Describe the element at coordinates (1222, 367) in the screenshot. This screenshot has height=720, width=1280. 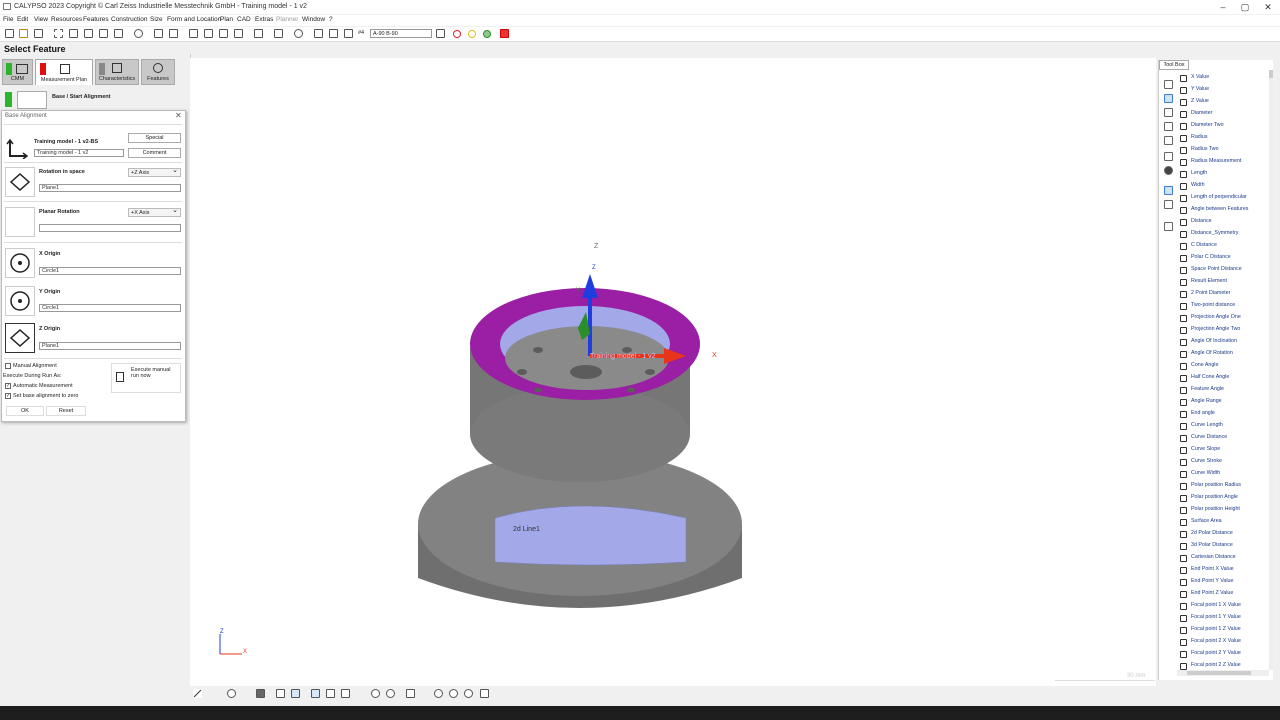
I see `toolbox-item: Cone Angle` at that location.